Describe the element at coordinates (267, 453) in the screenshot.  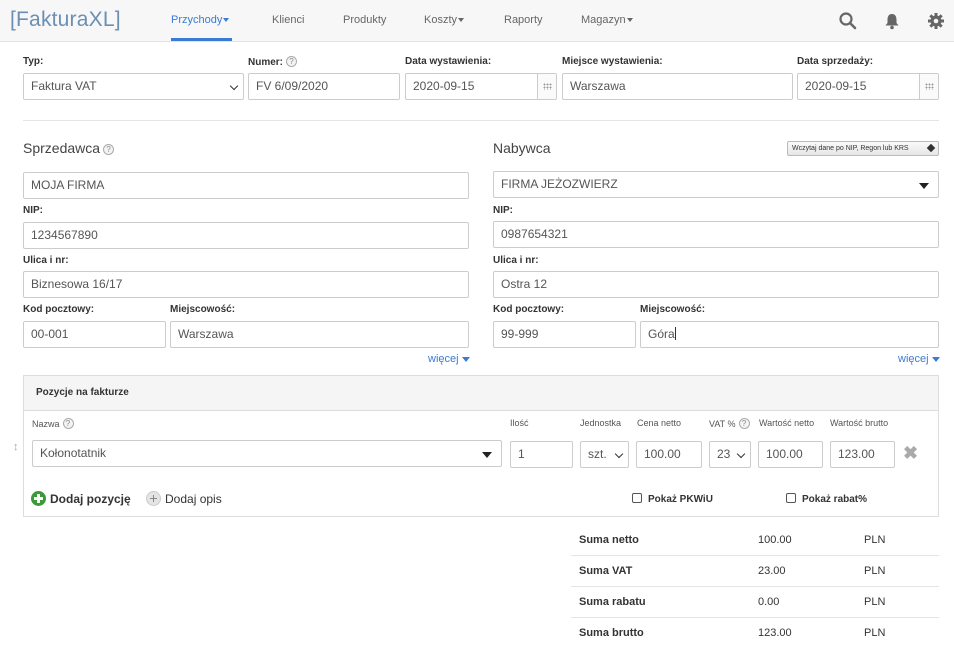
I see `position-name-select: Kołonotatnik` at that location.